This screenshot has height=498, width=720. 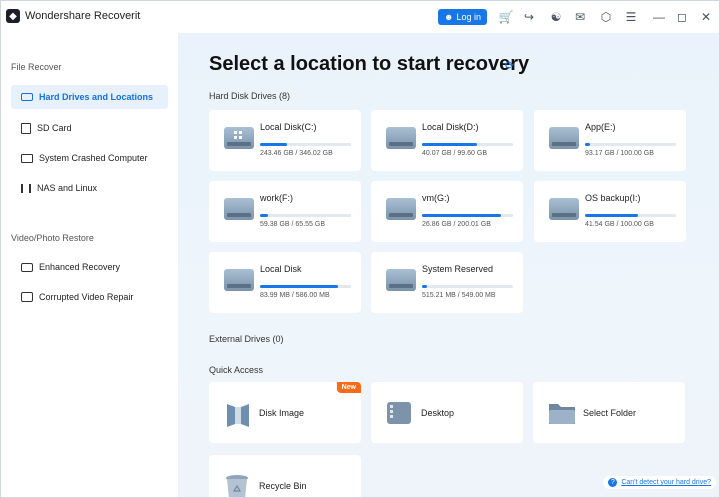 What do you see at coordinates (26, 188) in the screenshot?
I see `nas-icon` at bounding box center [26, 188].